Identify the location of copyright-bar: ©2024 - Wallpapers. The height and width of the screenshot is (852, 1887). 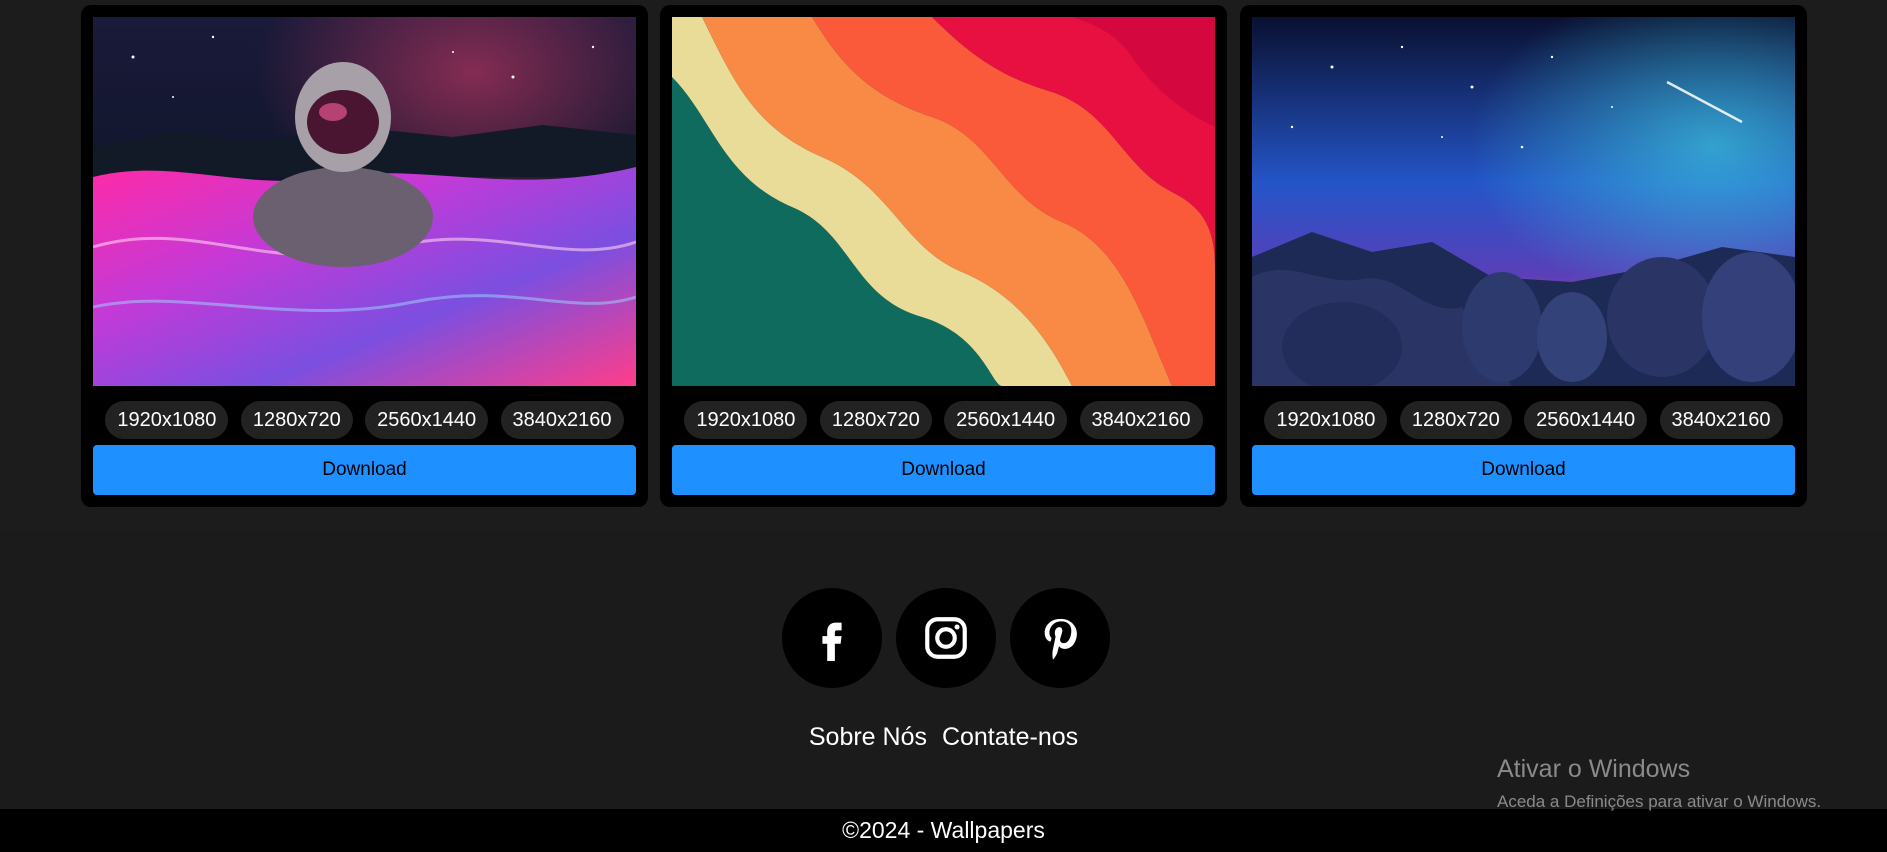
(943, 830).